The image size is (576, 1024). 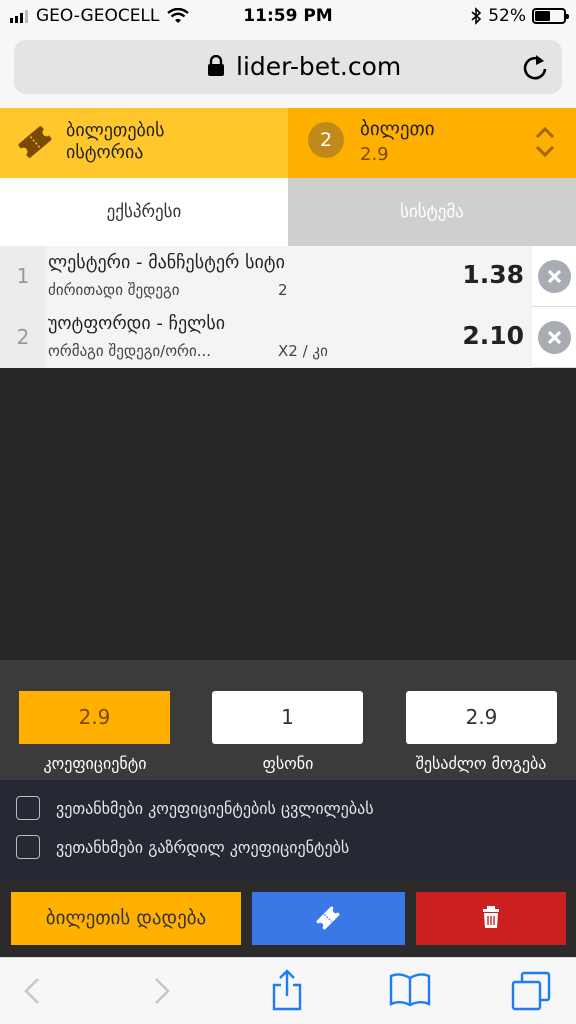 I want to click on ticket-count-badge: 2, so click(x=326, y=140).